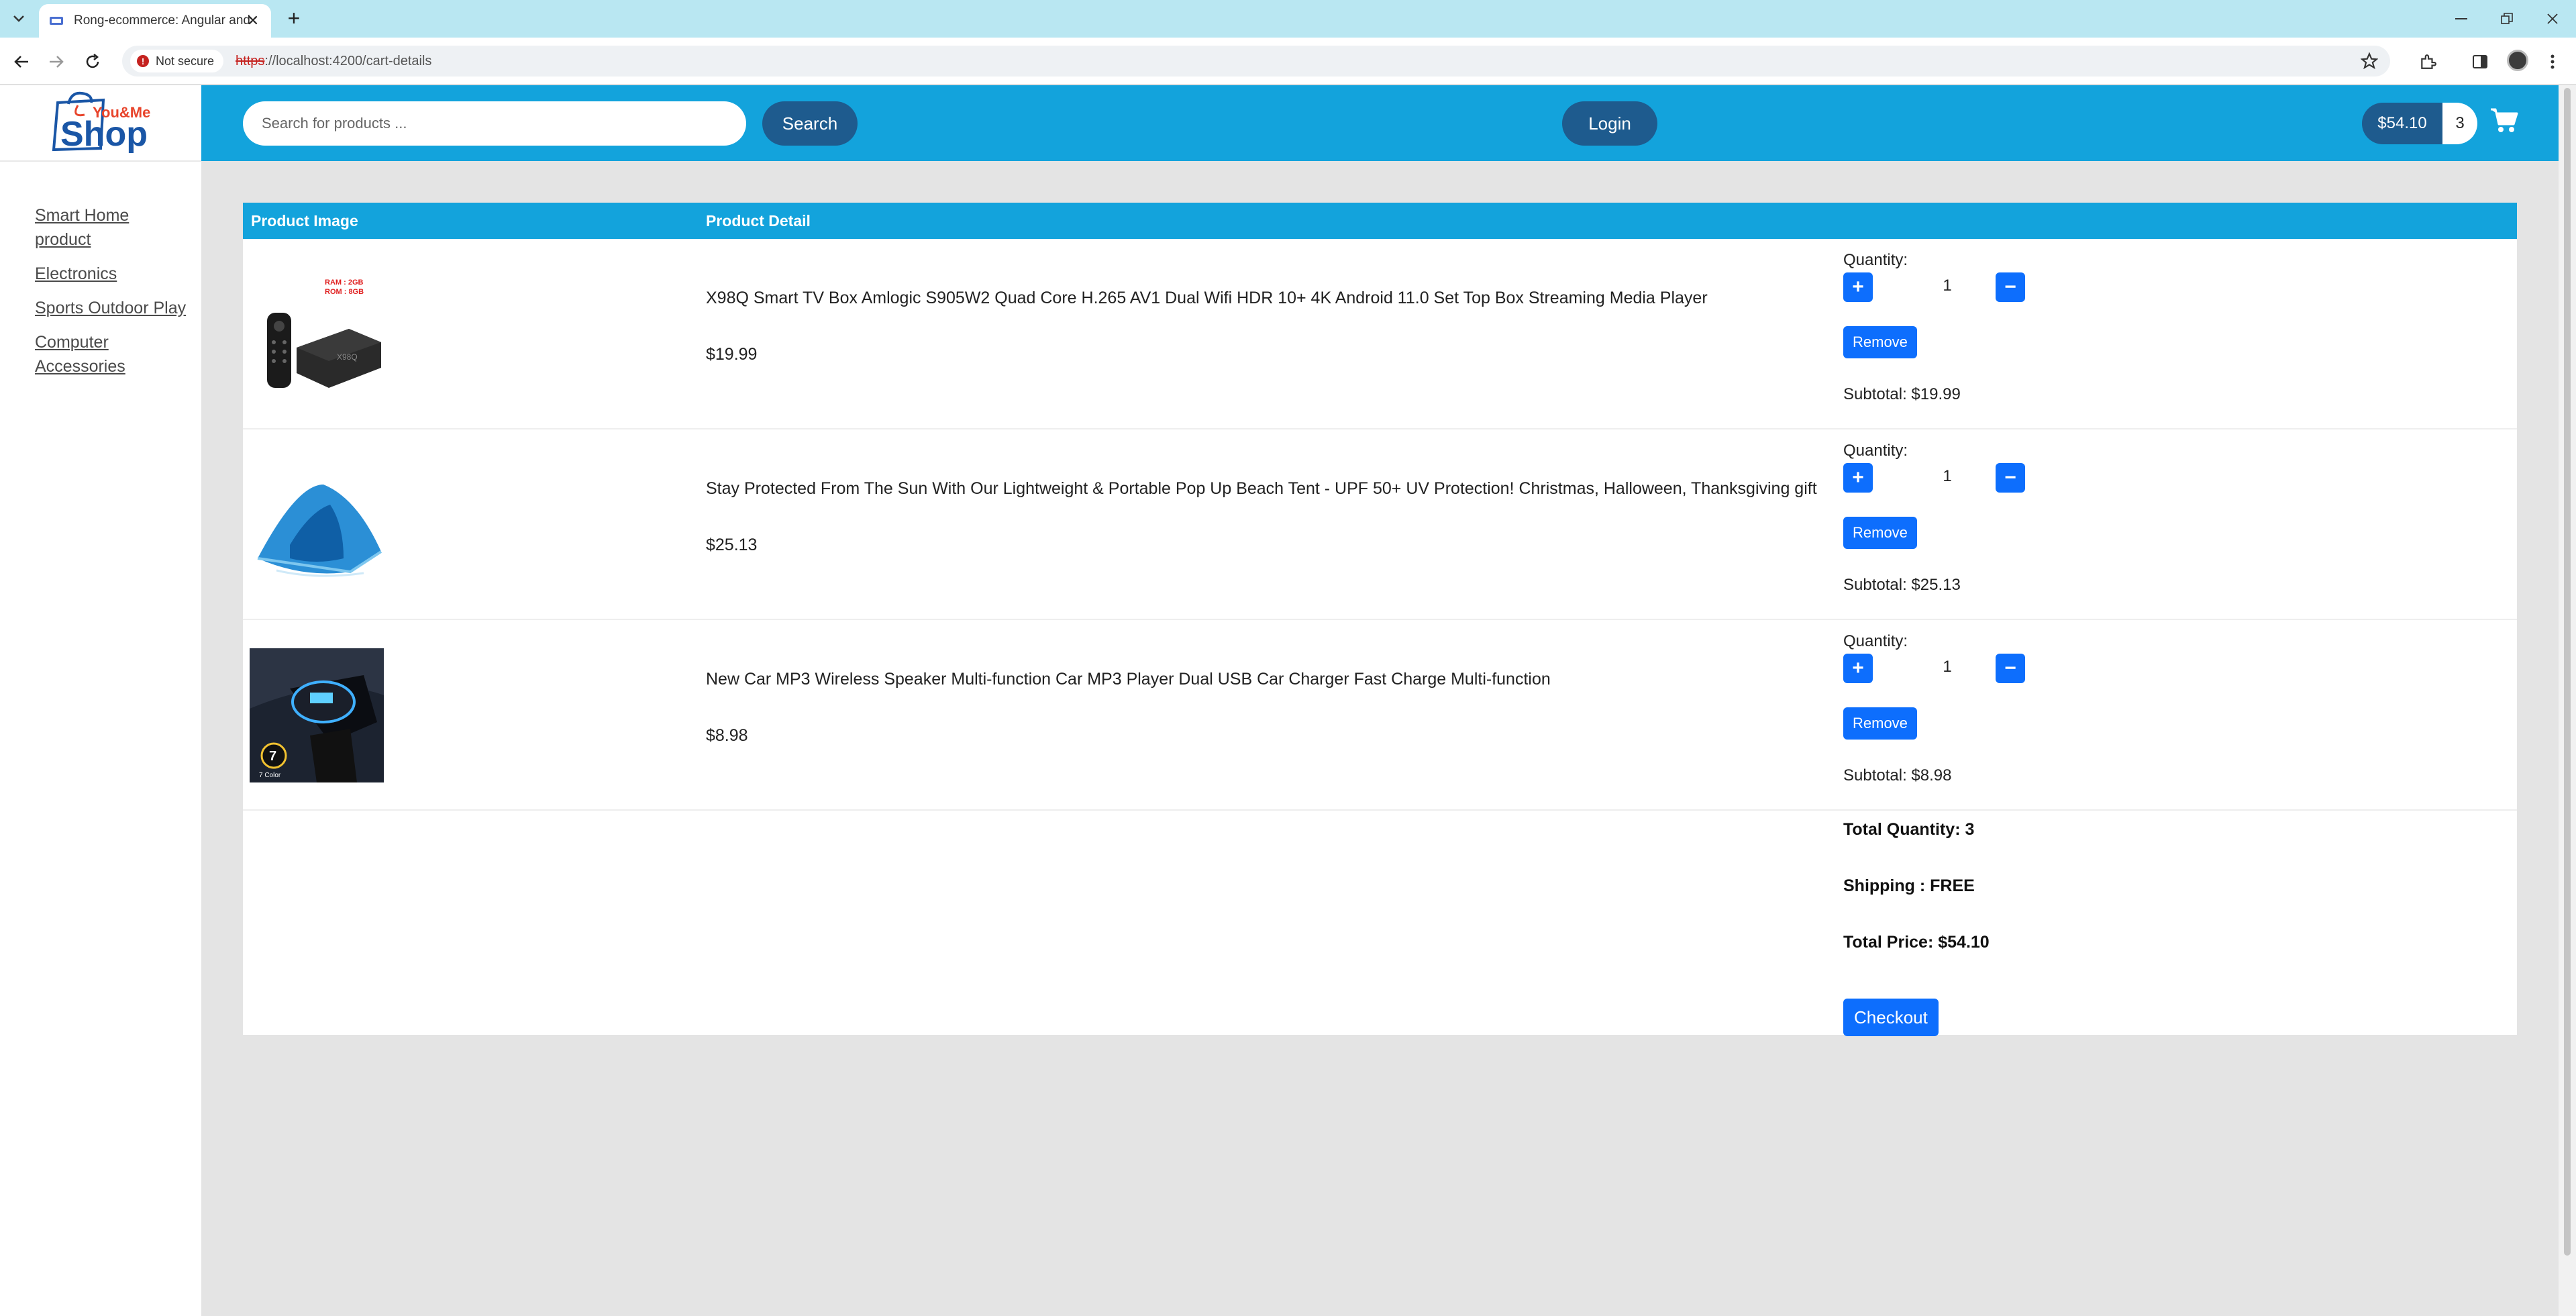 This screenshot has width=2576, height=1316. I want to click on back-arrow-icon, so click(21, 61).